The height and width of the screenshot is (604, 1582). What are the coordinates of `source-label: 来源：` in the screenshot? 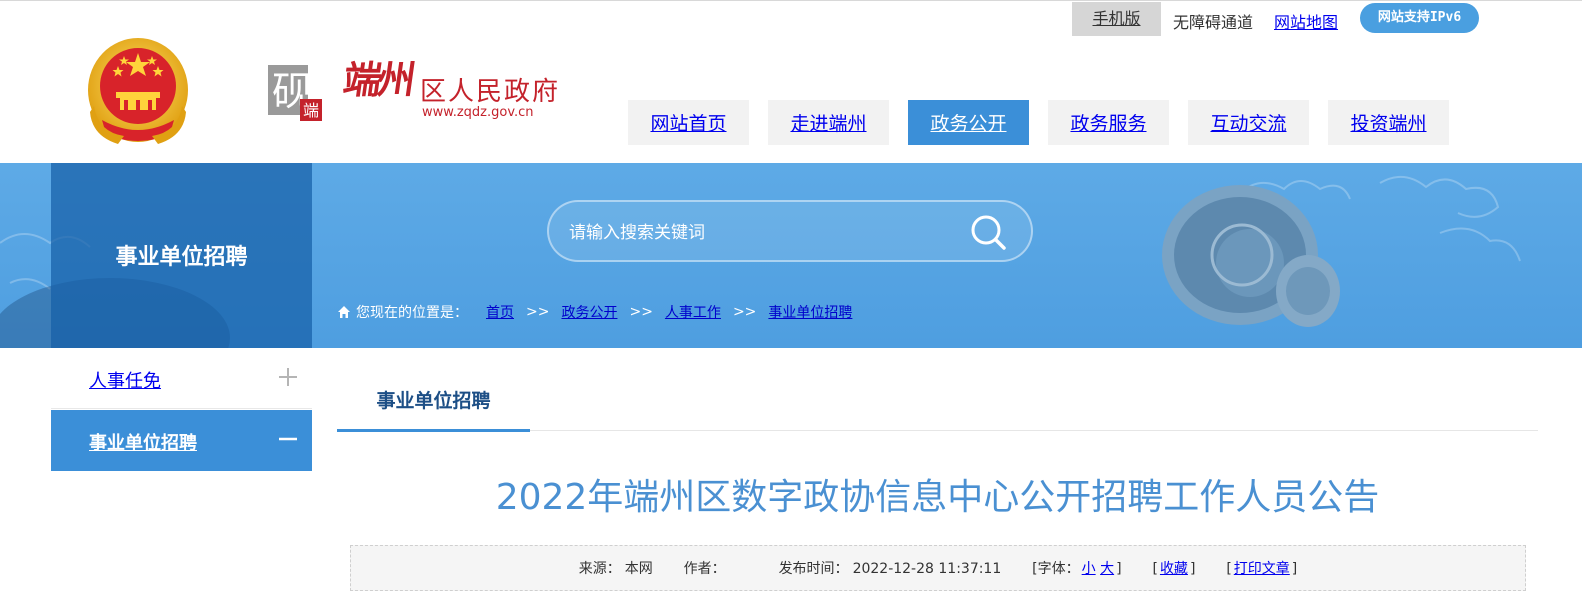 It's located at (599, 569).